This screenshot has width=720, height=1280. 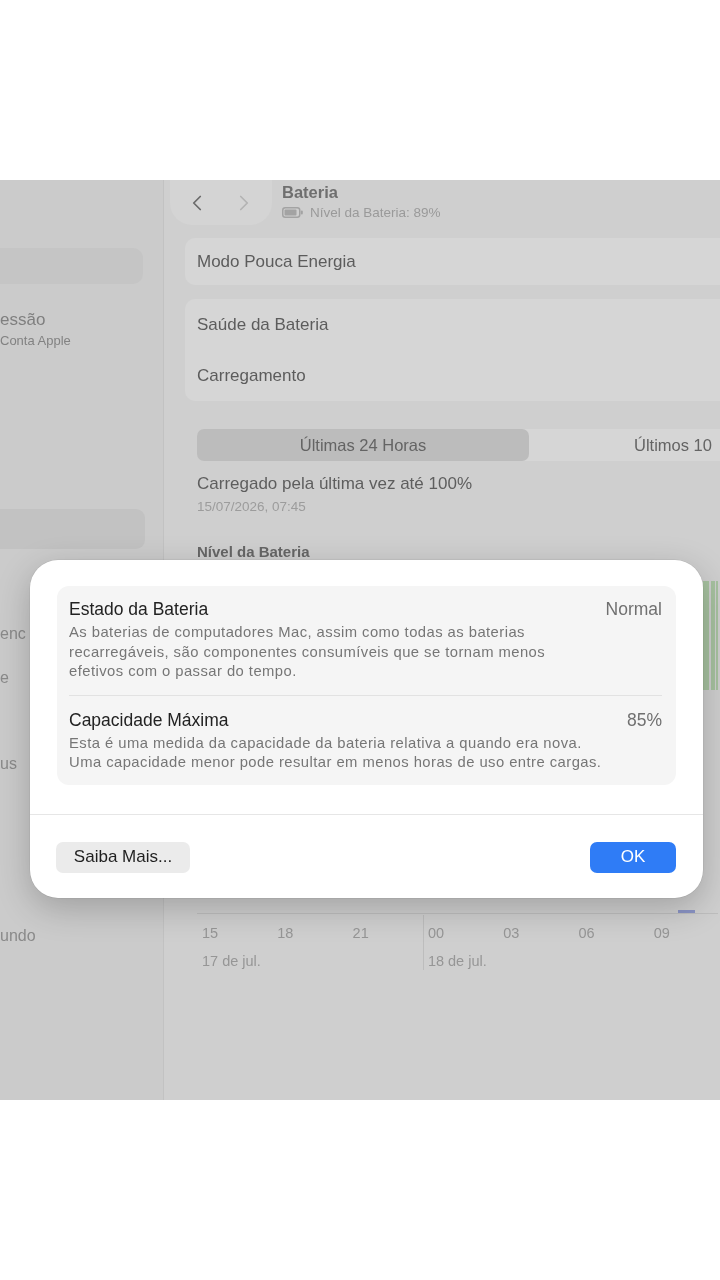 What do you see at coordinates (139, 609) in the screenshot?
I see `info-title: Estado da Bateria` at bounding box center [139, 609].